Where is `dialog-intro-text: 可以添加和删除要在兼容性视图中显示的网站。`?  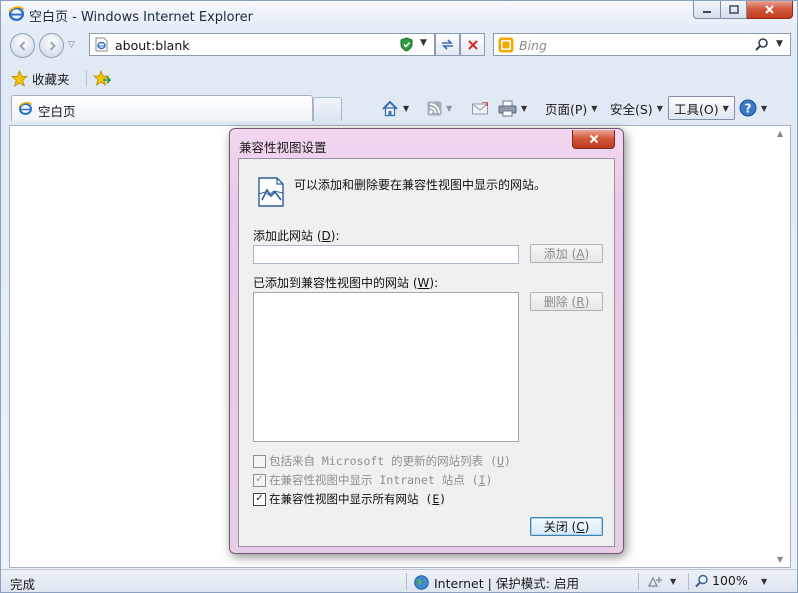
dialog-intro-text: 可以添加和删除要在兼容性视图中显示的网站。 is located at coordinates (420, 185).